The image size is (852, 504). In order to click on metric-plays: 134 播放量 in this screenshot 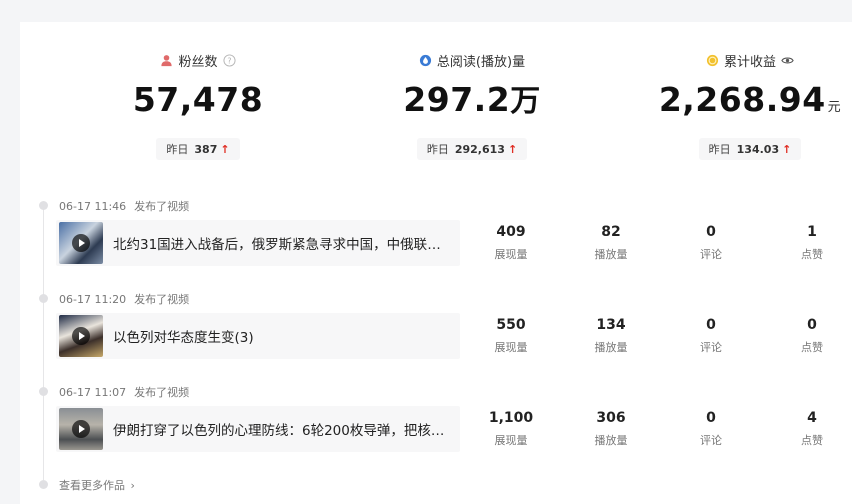, I will do `click(611, 336)`.